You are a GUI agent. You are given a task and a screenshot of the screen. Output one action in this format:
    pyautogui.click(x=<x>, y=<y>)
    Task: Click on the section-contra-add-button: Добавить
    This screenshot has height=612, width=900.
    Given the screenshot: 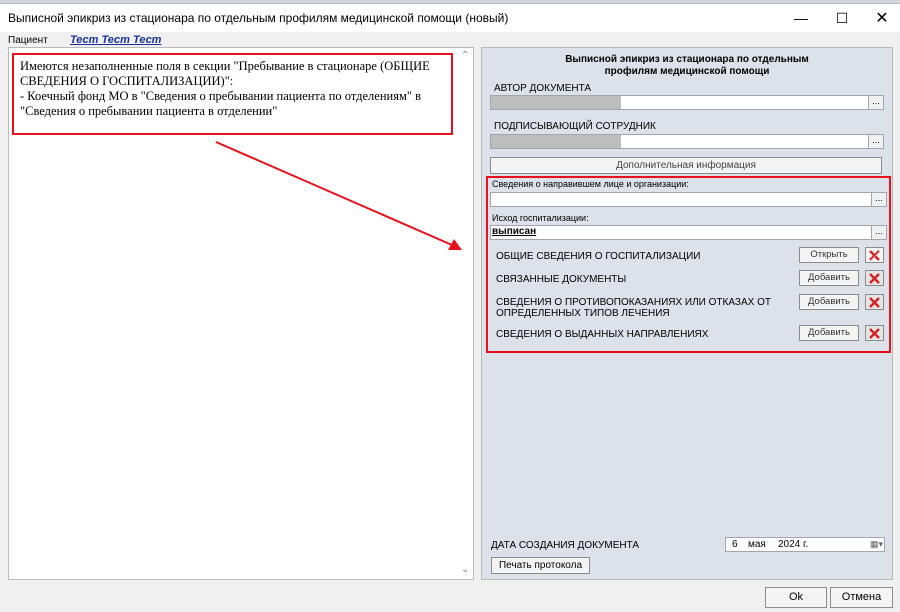 What is the action you would take?
    pyautogui.click(x=829, y=302)
    